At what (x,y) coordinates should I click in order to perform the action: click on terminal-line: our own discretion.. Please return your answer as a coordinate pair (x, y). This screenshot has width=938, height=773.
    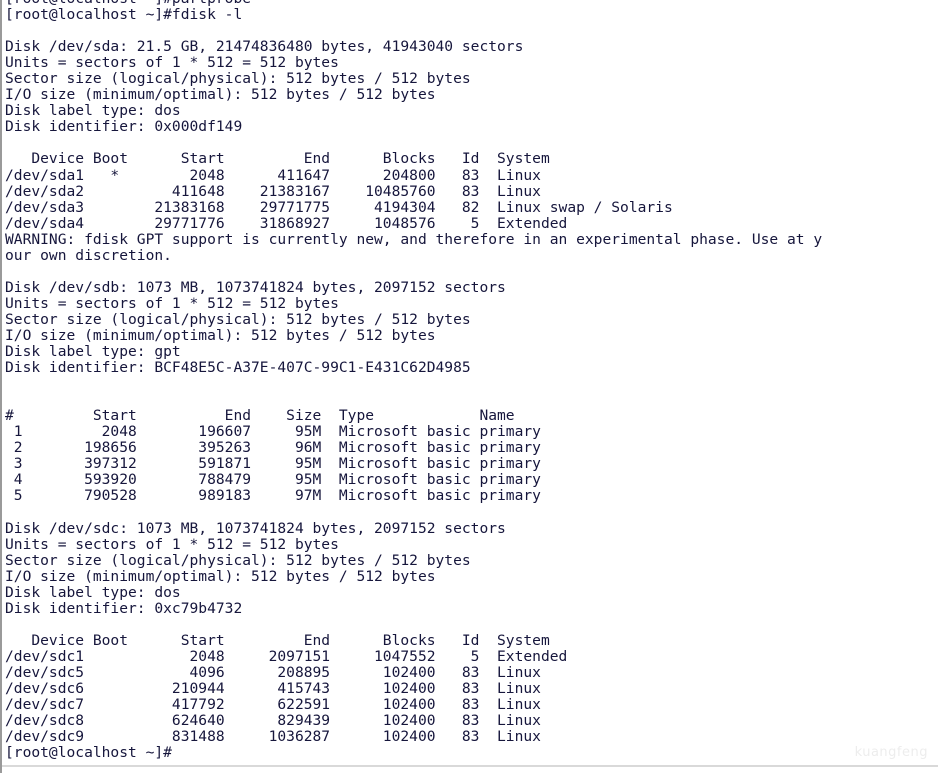
    Looking at the image, I should click on (88, 255).